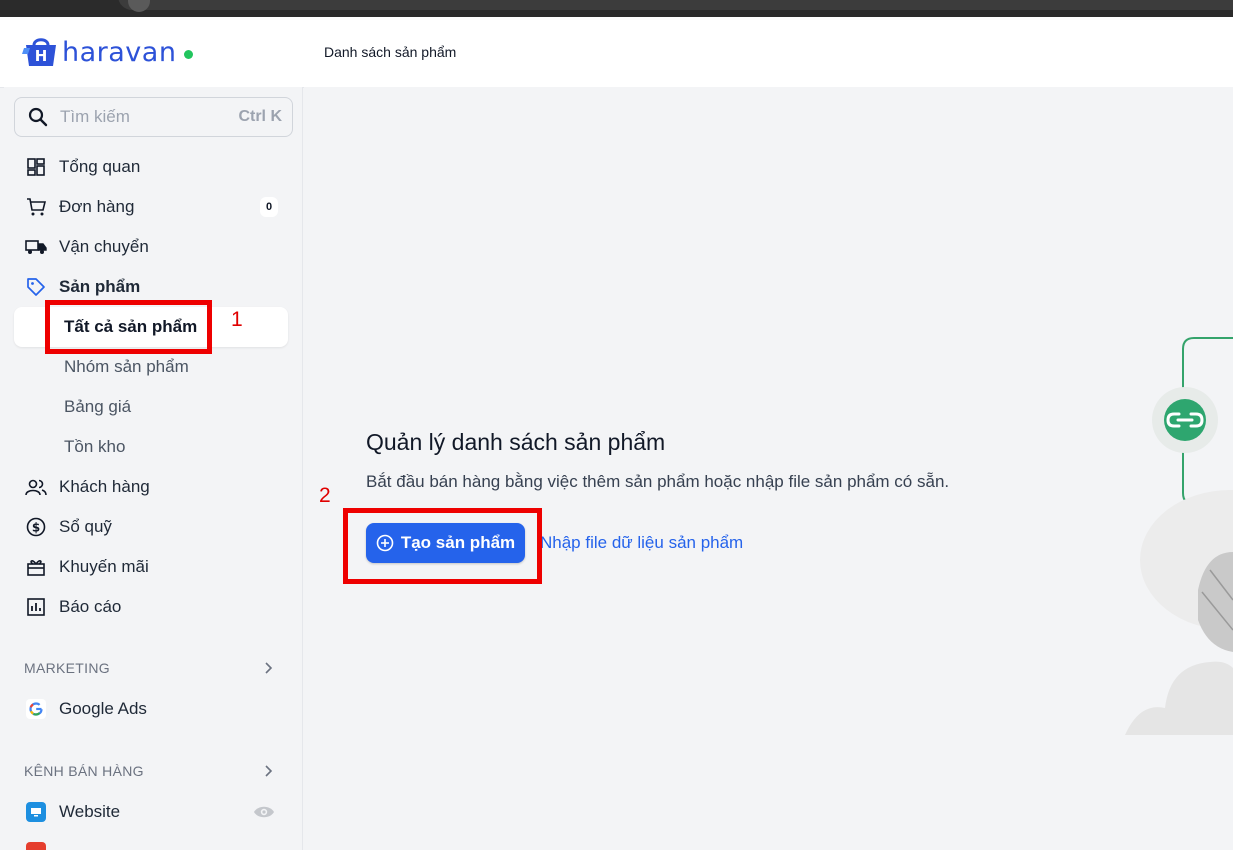 The height and width of the screenshot is (850, 1233). What do you see at coordinates (36, 207) in the screenshot?
I see `cart-icon` at bounding box center [36, 207].